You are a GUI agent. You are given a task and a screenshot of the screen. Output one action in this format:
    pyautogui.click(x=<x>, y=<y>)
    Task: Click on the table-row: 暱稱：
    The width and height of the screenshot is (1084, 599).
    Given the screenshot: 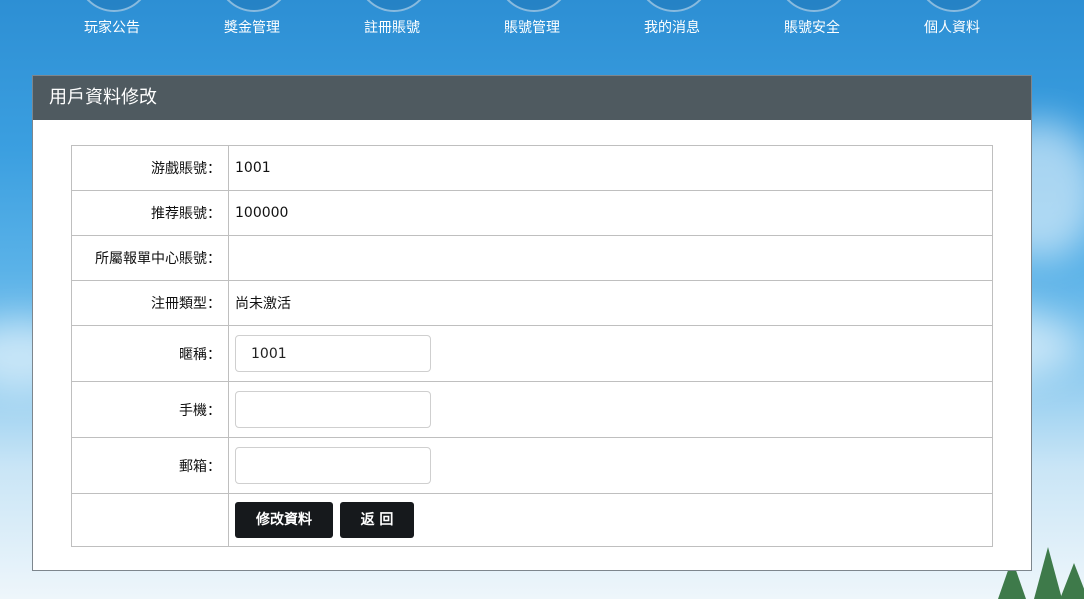 What is the action you would take?
    pyautogui.click(x=532, y=353)
    